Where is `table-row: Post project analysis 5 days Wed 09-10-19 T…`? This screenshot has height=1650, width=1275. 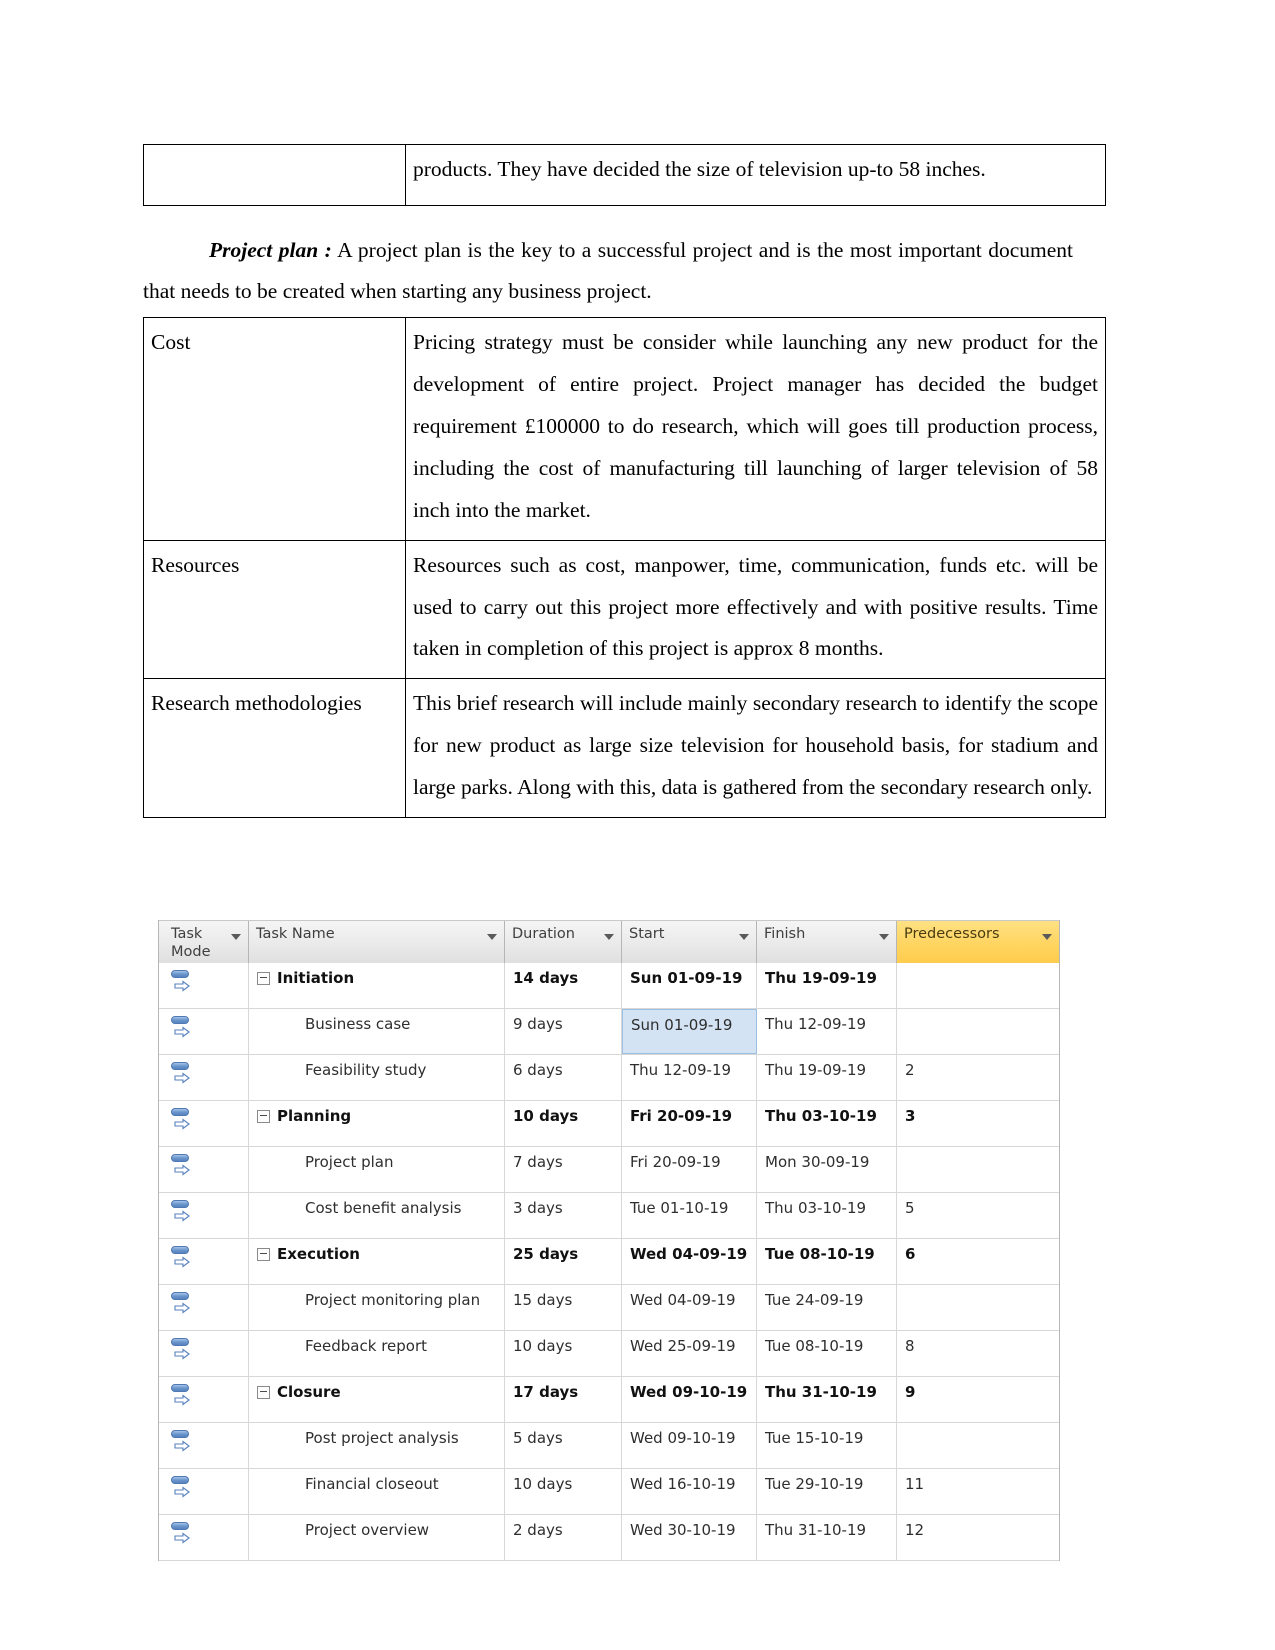 table-row: Post project analysis 5 days Wed 09-10-19 T… is located at coordinates (609, 1446).